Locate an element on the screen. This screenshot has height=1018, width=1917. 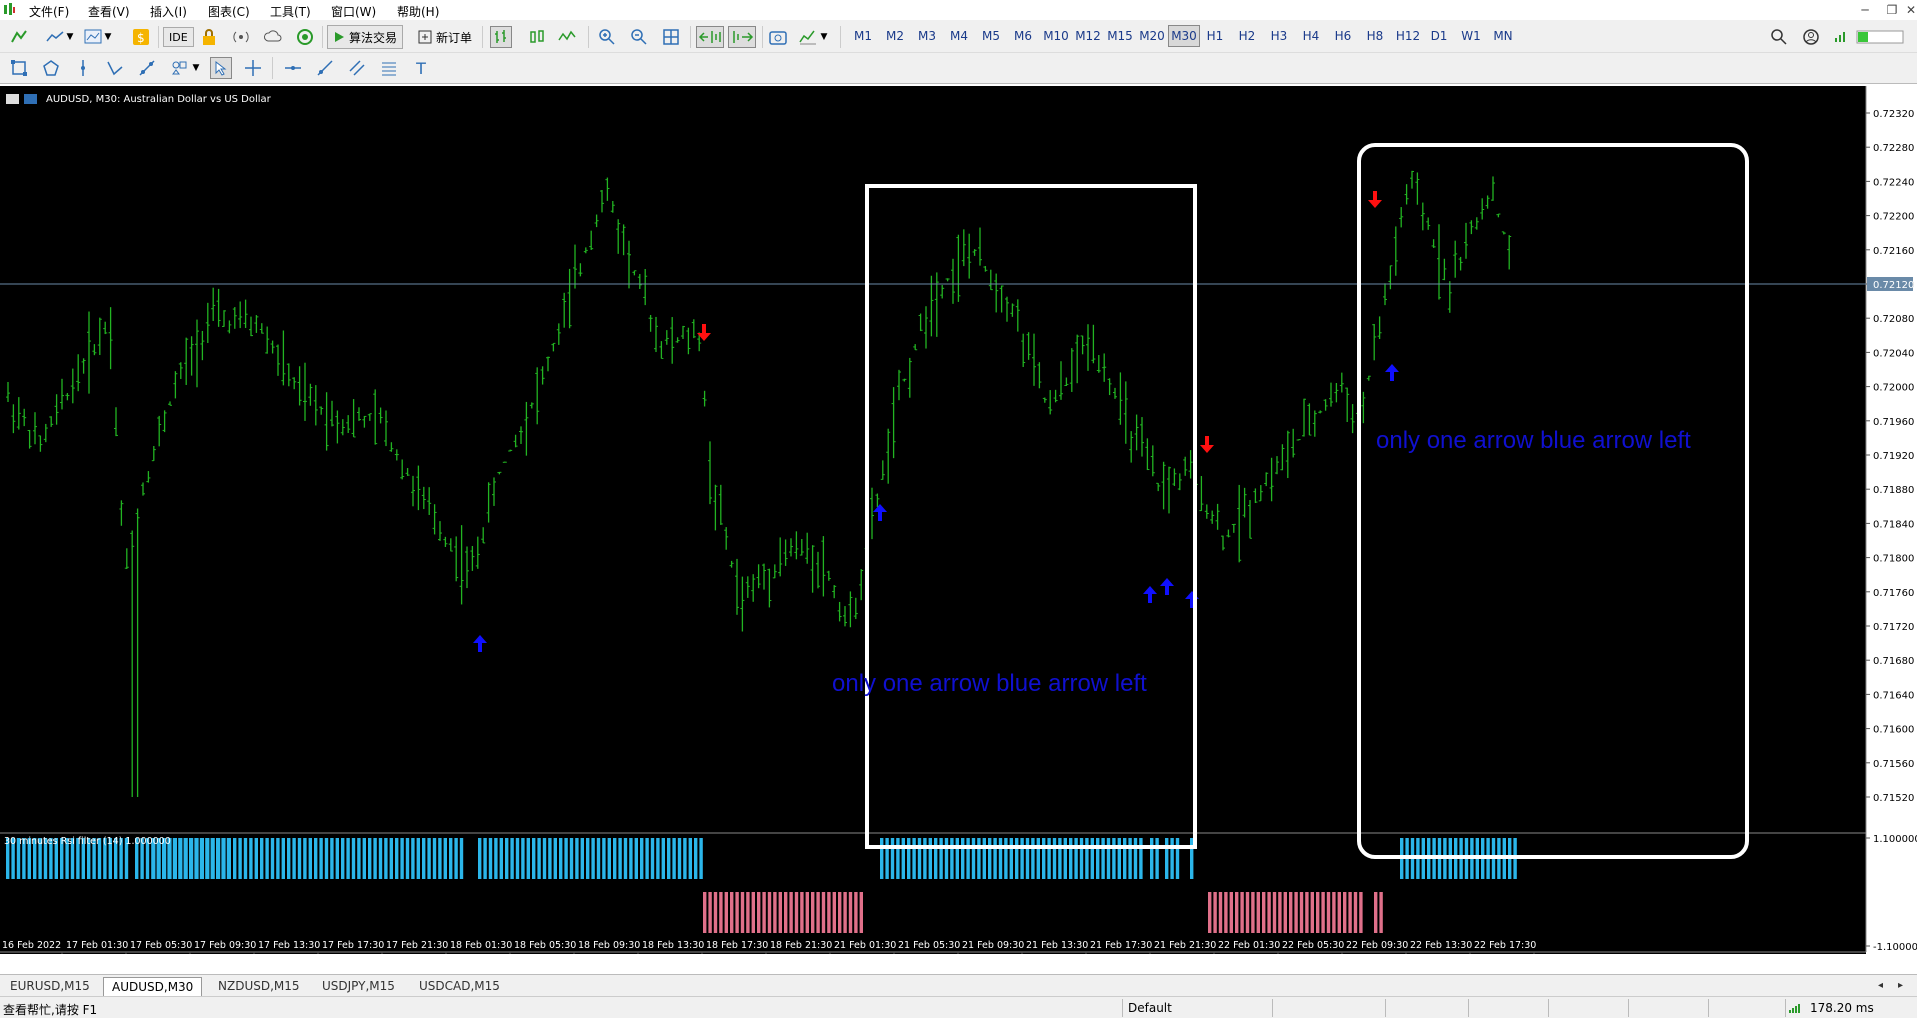
horizontal-line-icon is located at coordinates (293, 68).